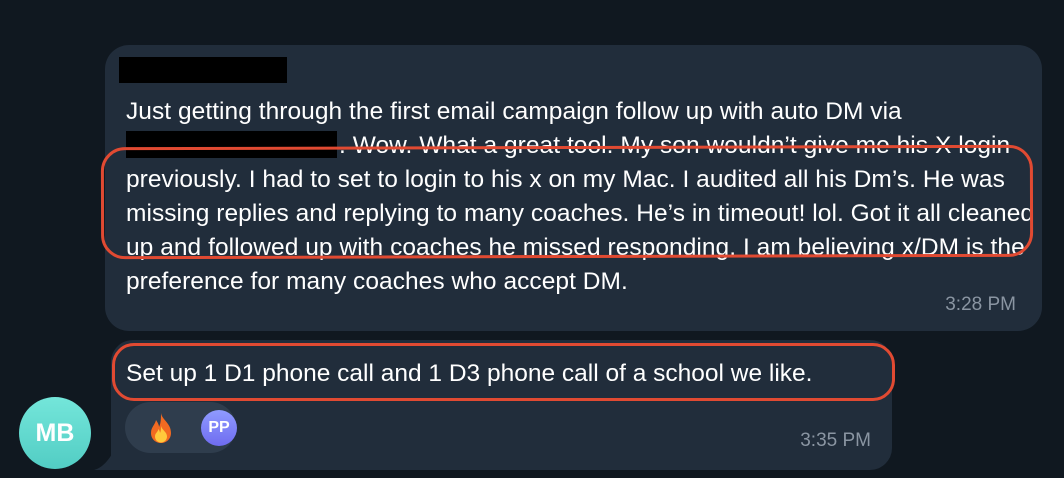 This screenshot has height=478, width=1064. Describe the element at coordinates (835, 440) in the screenshot. I see `message-timestamp: 3:35 PM` at that location.